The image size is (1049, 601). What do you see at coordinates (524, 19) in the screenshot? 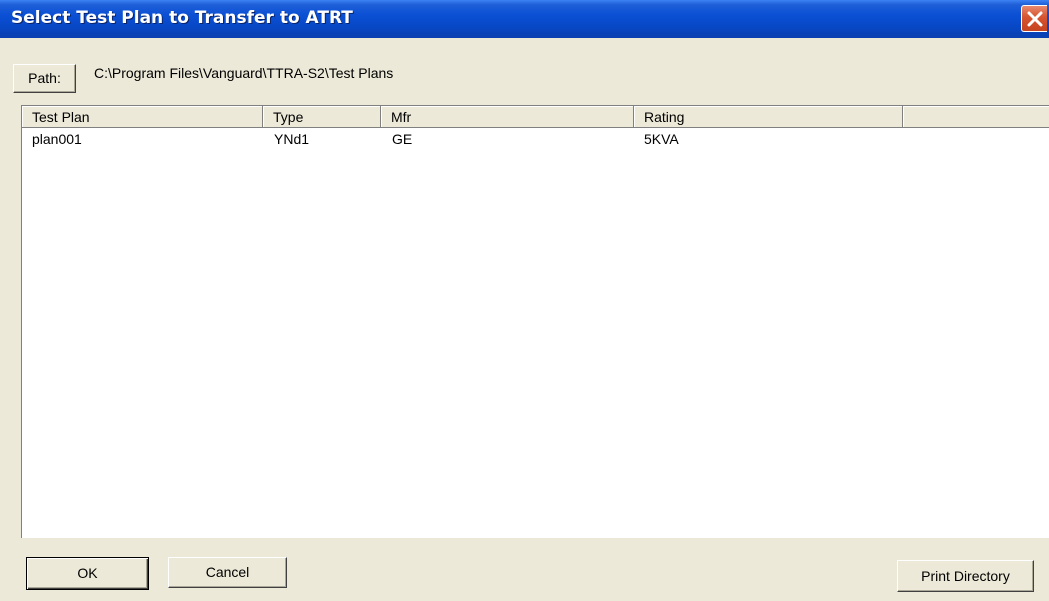
I see `title-bar: Select Test Plan to Transfer to ATRT` at bounding box center [524, 19].